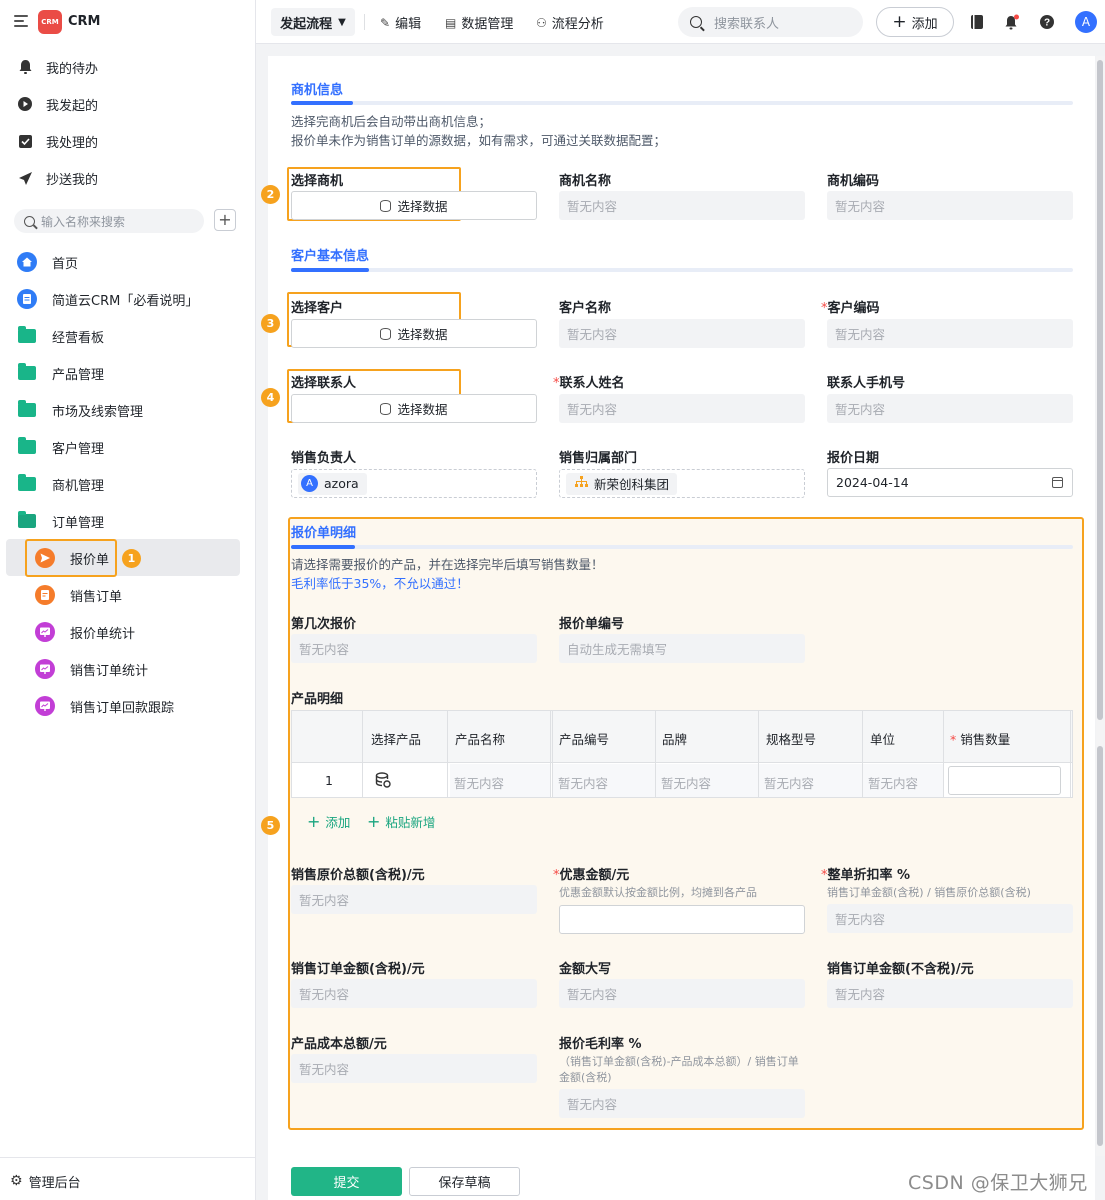 This screenshot has width=1105, height=1200. Describe the element at coordinates (71, 558) in the screenshot. I see `sidebar-item-quotation: 报价单` at that location.